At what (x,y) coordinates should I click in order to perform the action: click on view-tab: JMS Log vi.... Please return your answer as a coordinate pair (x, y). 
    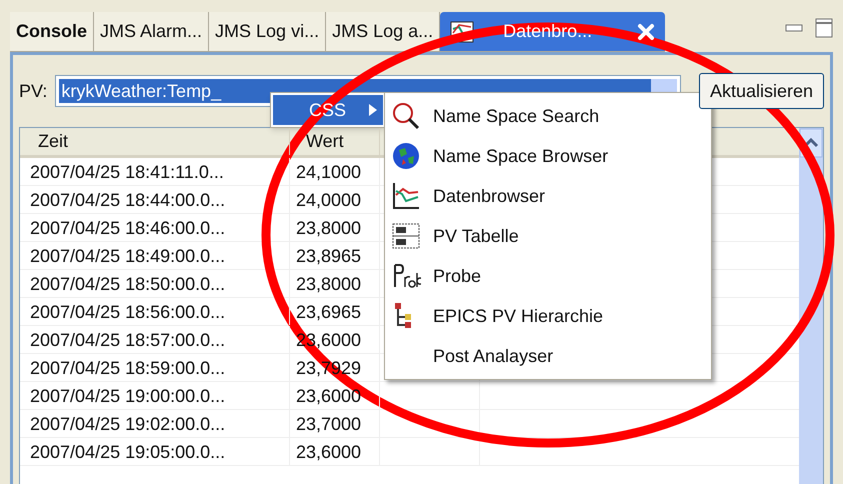
    Looking at the image, I should click on (267, 31).